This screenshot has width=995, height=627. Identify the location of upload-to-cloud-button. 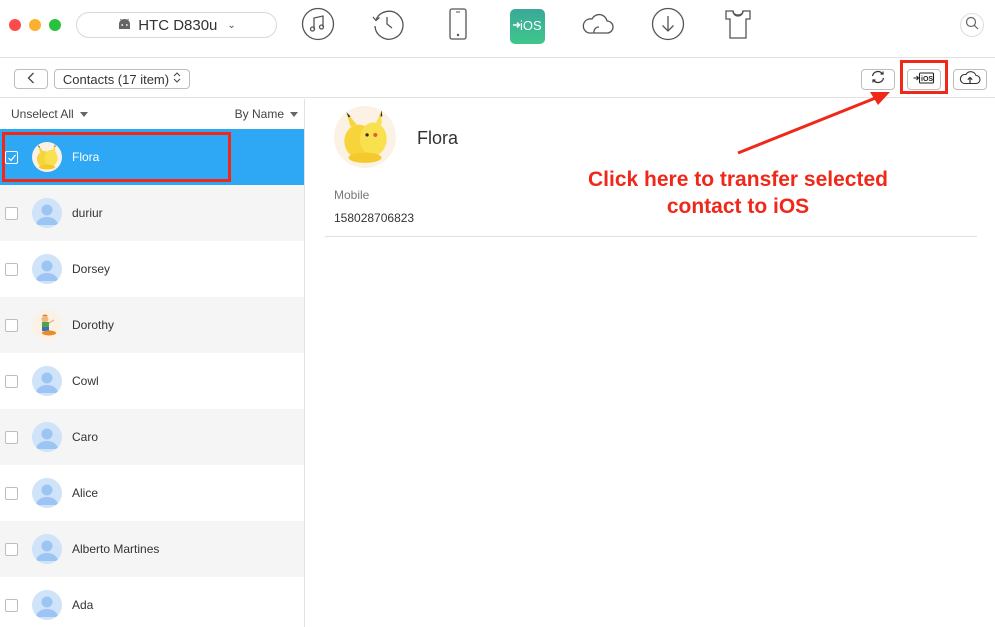
(970, 79).